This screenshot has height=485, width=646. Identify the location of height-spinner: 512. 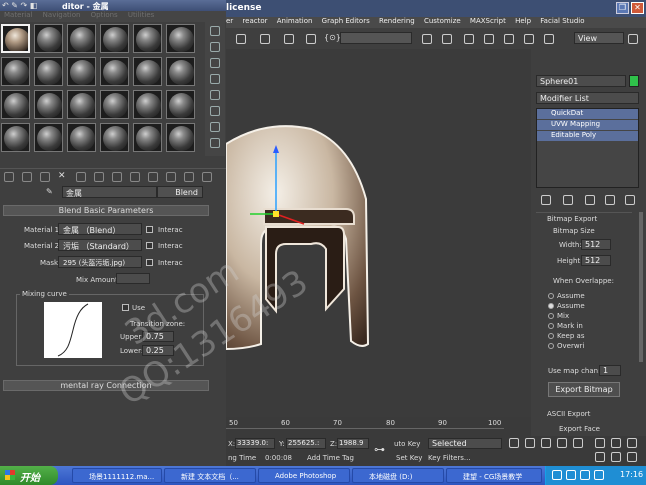
(596, 260).